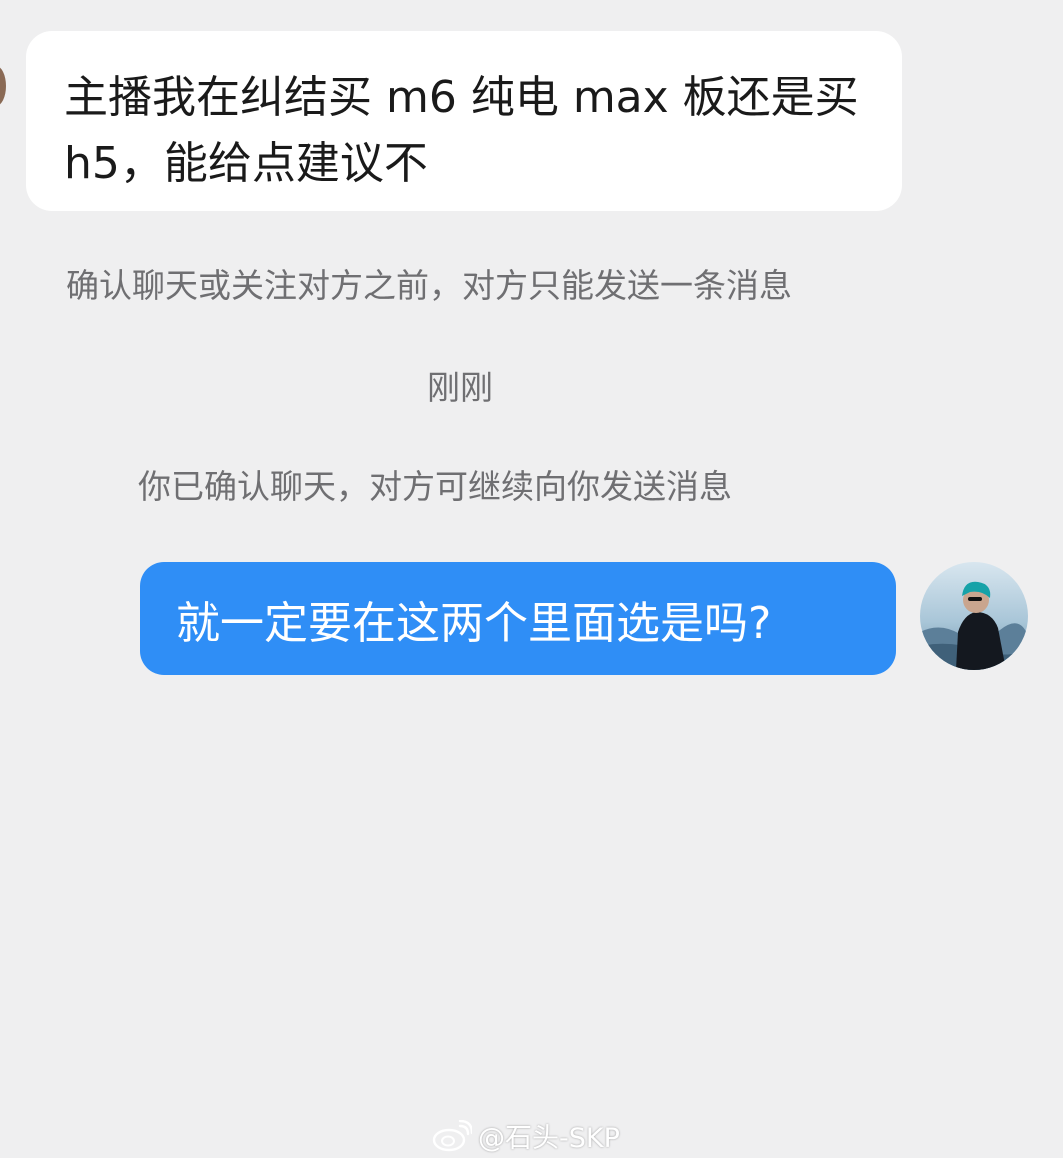 The height and width of the screenshot is (1158, 1063). I want to click on outgoing-message-bubble: 就一定要在这两个里面选是吗?, so click(518, 618).